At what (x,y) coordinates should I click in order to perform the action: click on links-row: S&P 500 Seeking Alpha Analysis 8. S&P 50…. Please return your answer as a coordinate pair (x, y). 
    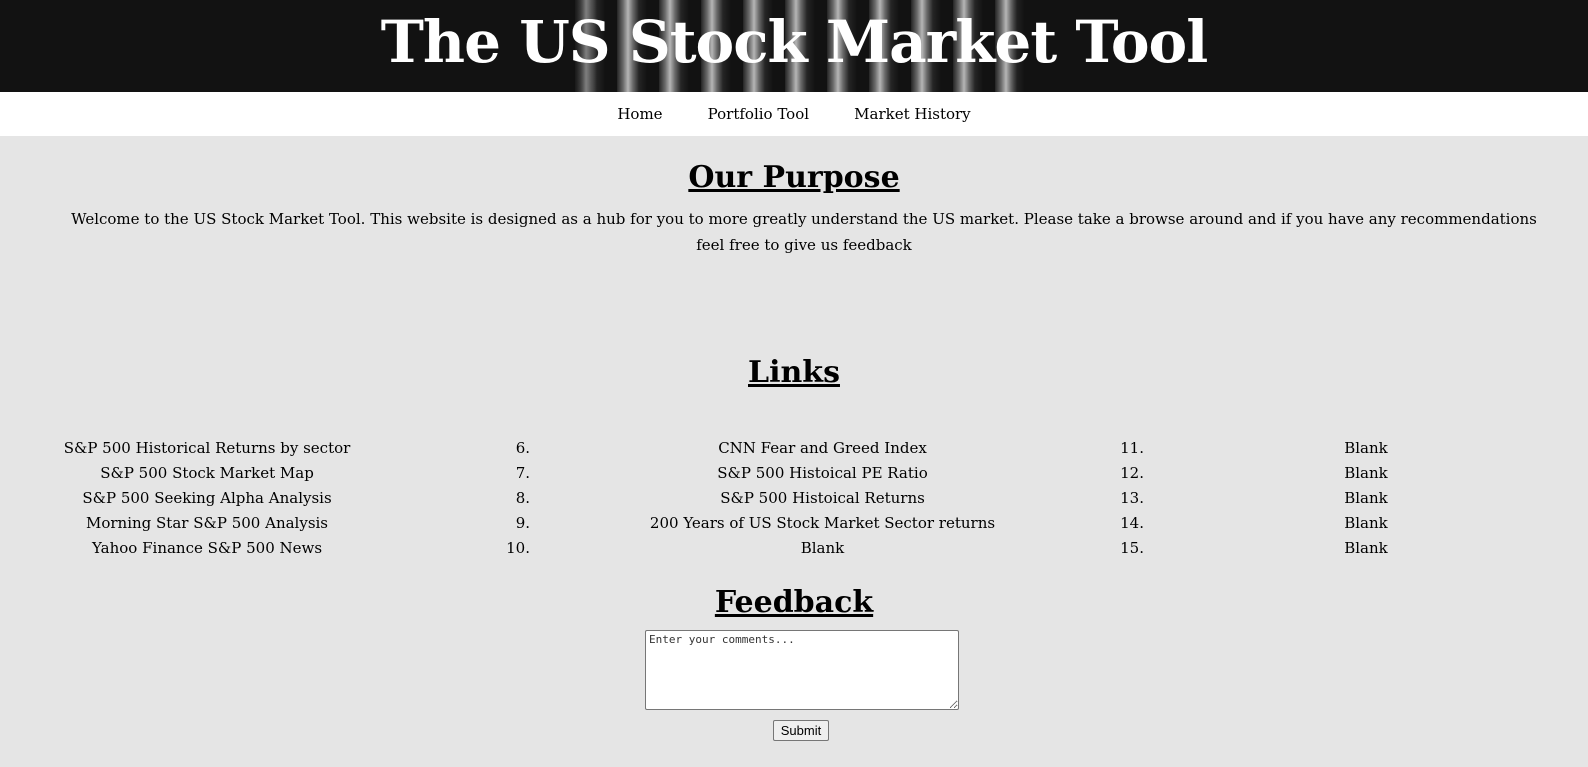
    Looking at the image, I should click on (794, 497).